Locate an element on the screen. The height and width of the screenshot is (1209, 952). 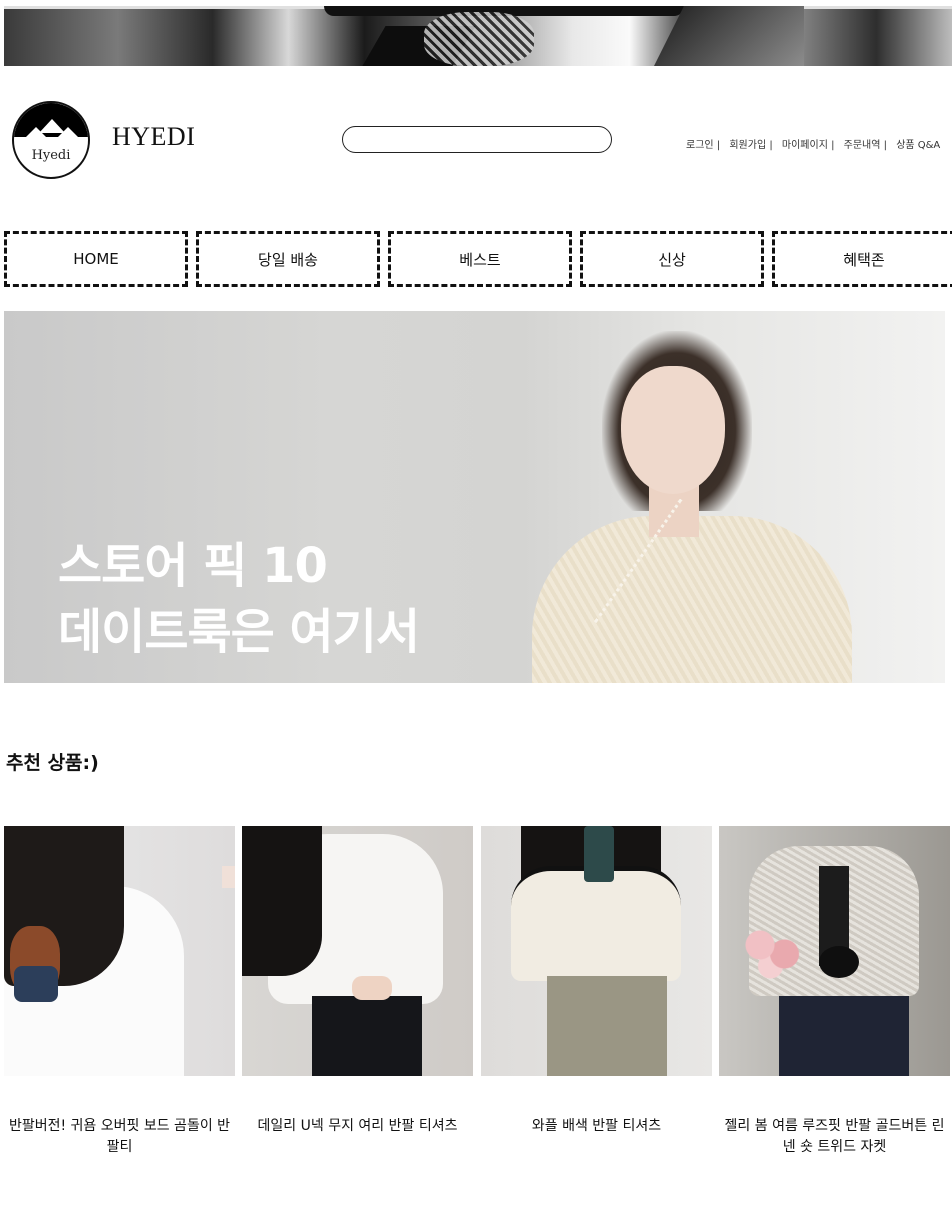
logo-wordmark: Hyedi is located at coordinates (51, 155).